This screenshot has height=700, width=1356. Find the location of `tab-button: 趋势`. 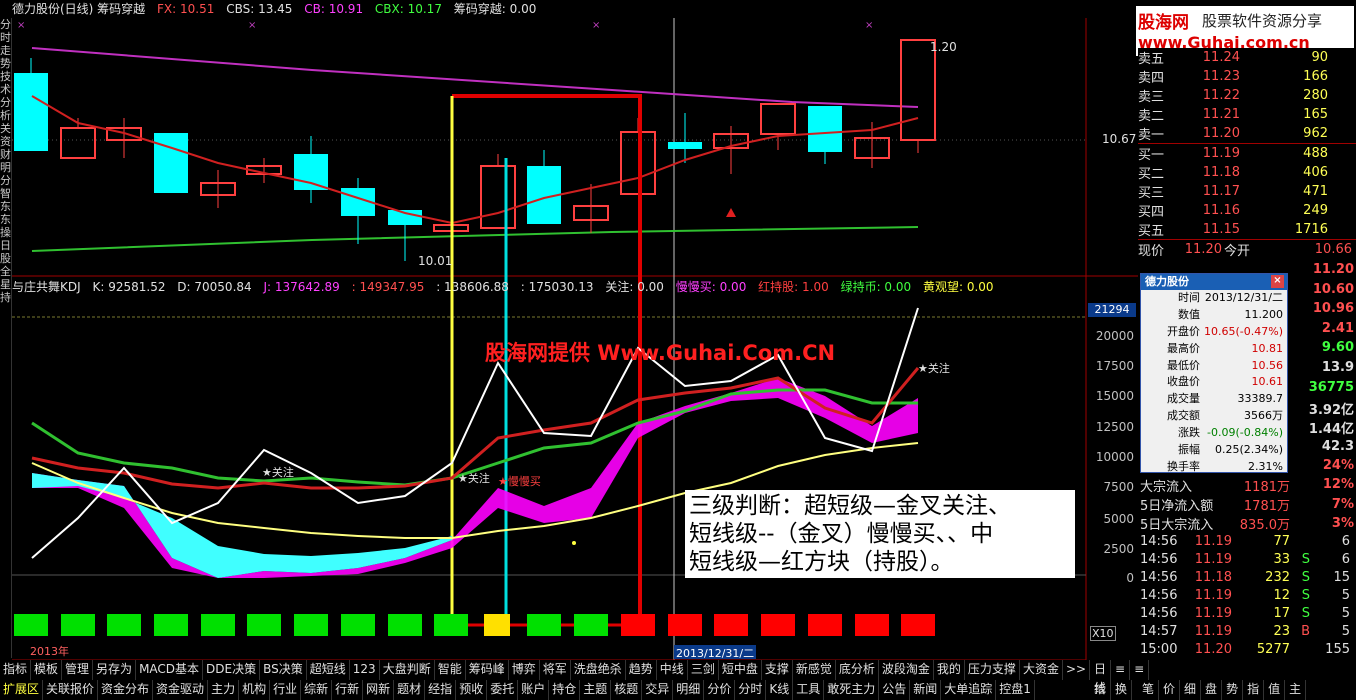

tab-button: 趋势 is located at coordinates (641, 670).